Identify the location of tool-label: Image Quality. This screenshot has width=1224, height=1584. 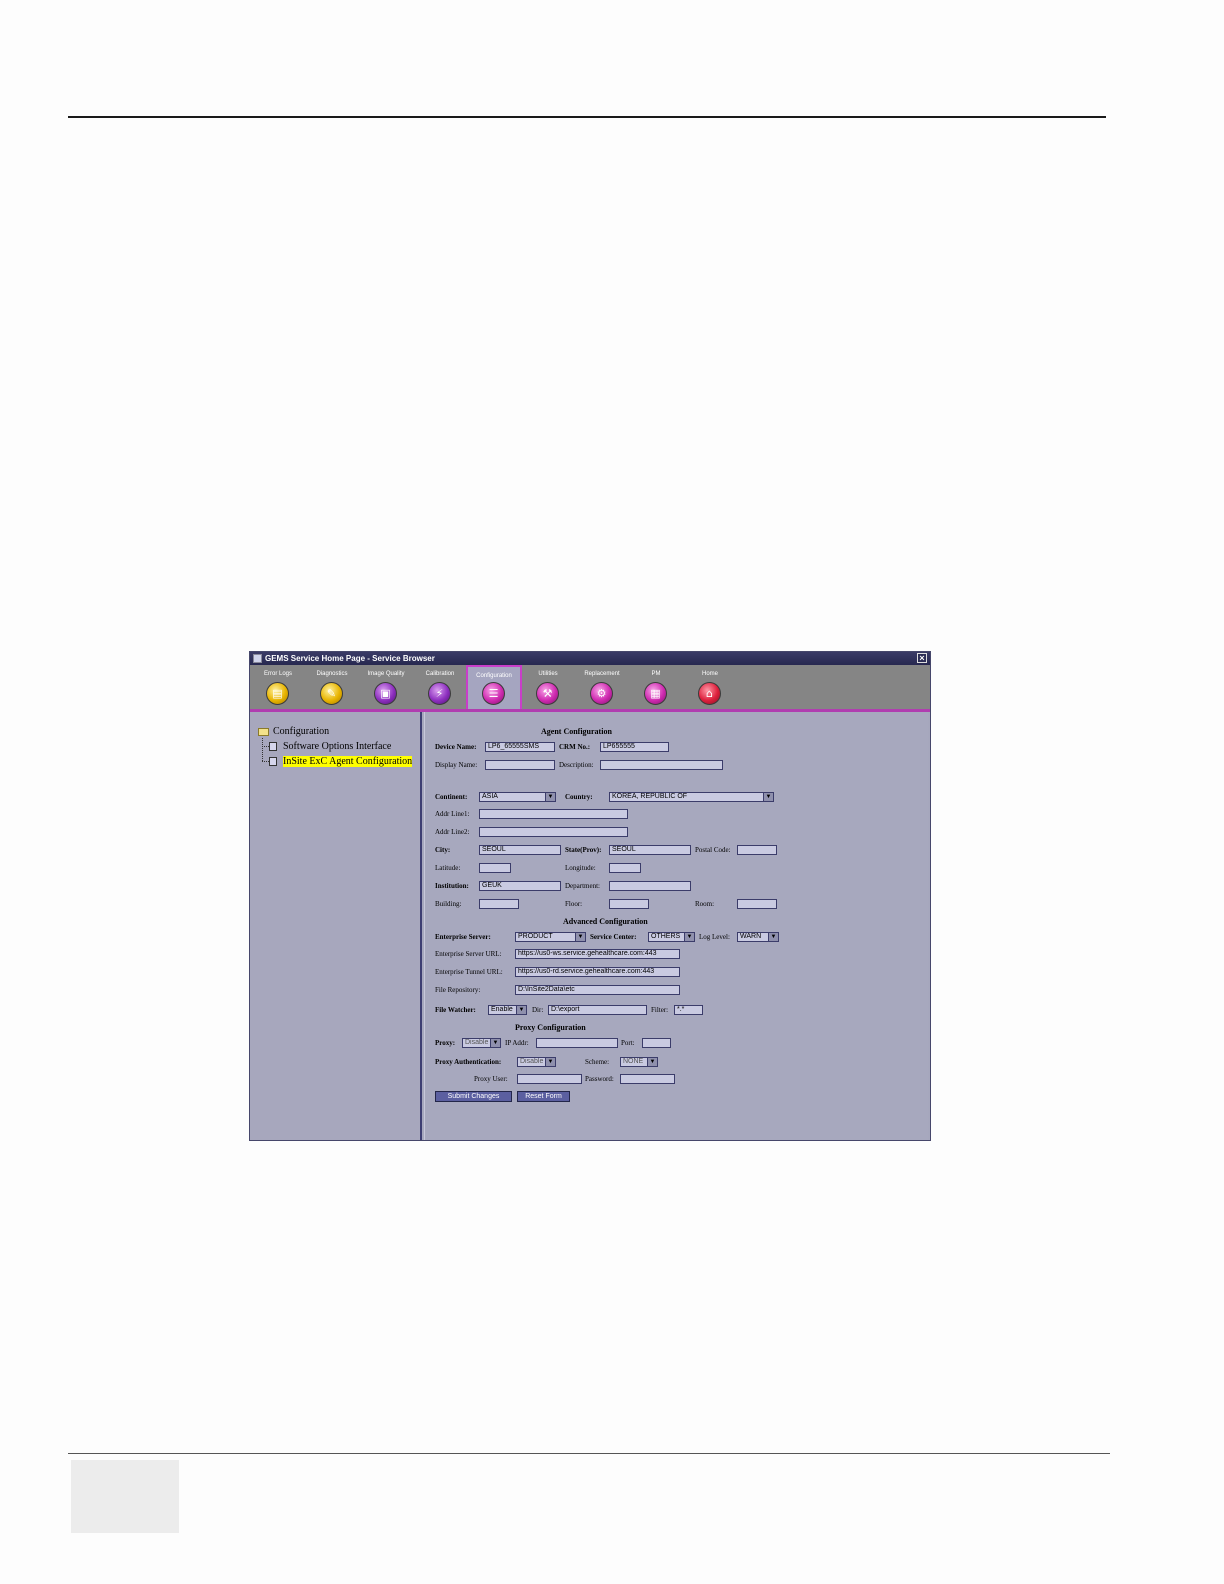
(386, 674).